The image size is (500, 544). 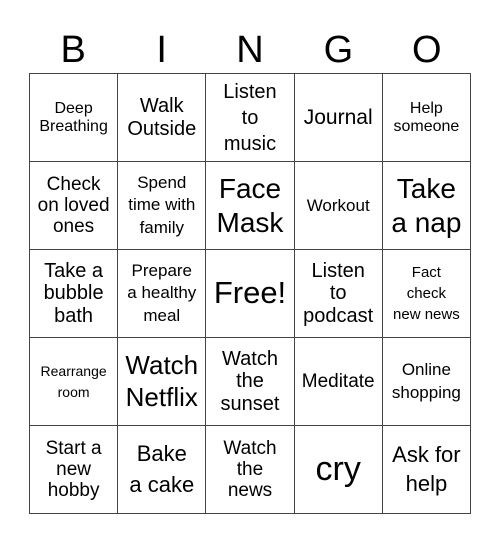 I want to click on header-letter-g: G, so click(x=338, y=50).